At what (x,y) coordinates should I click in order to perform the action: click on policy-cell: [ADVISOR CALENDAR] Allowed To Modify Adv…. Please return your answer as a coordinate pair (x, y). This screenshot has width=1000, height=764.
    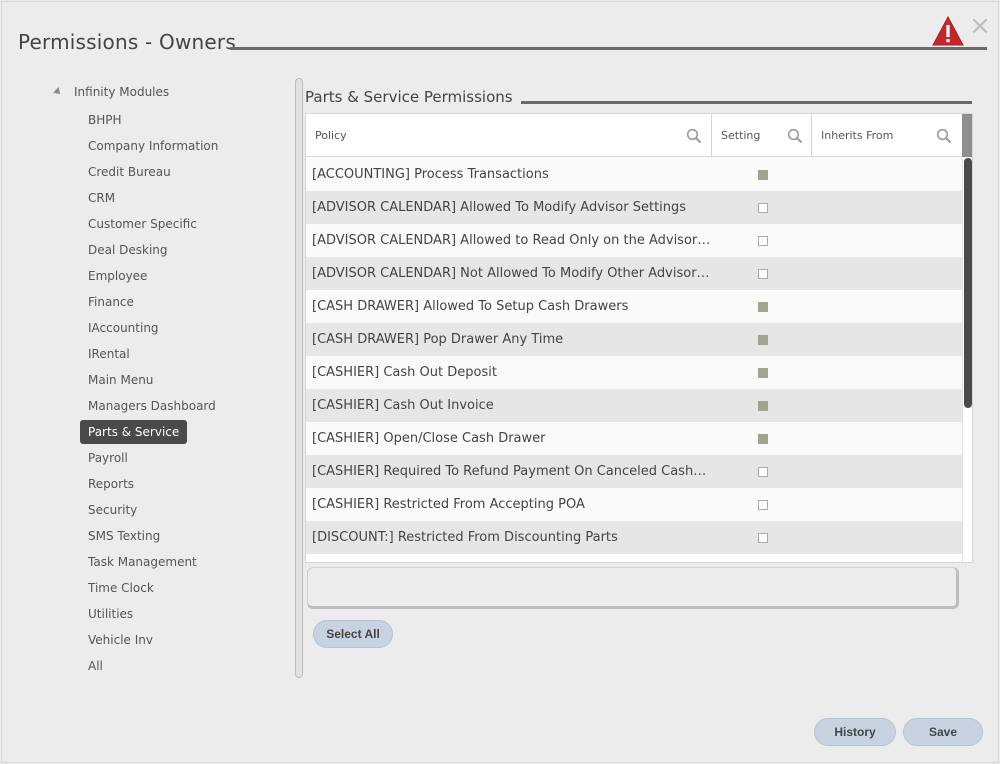
    Looking at the image, I should click on (499, 207).